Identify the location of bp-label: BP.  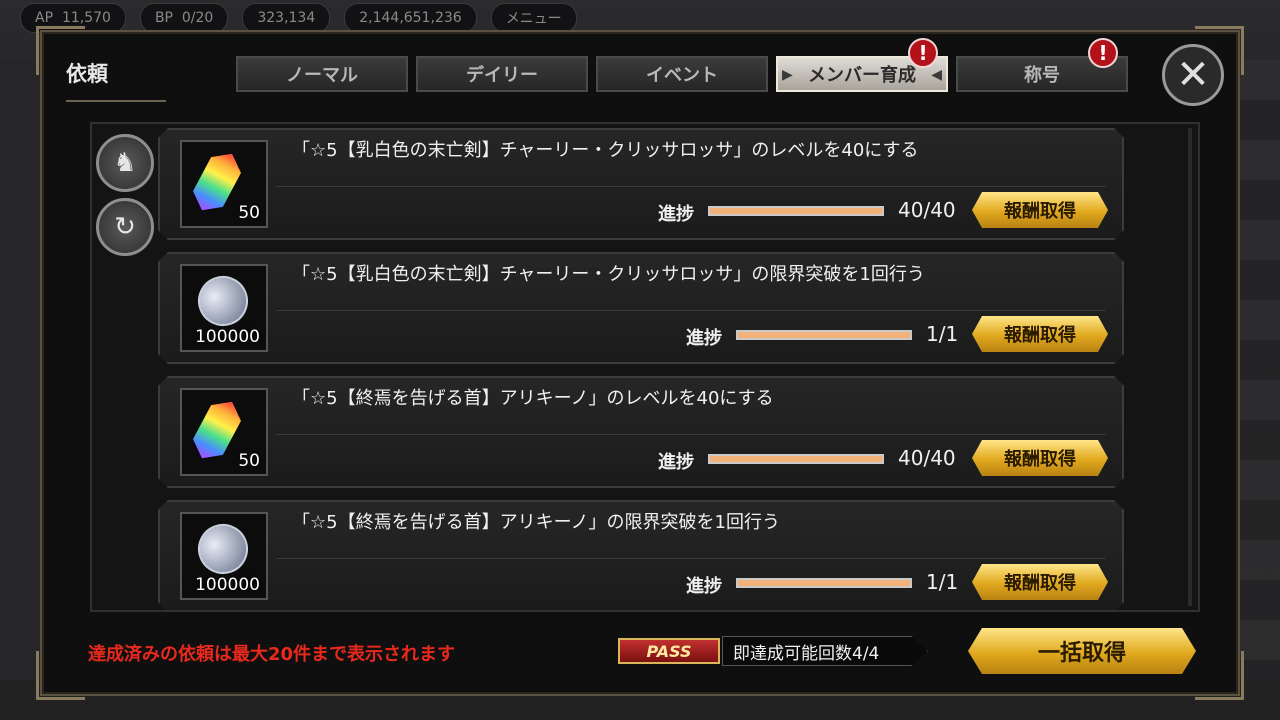
(163, 18).